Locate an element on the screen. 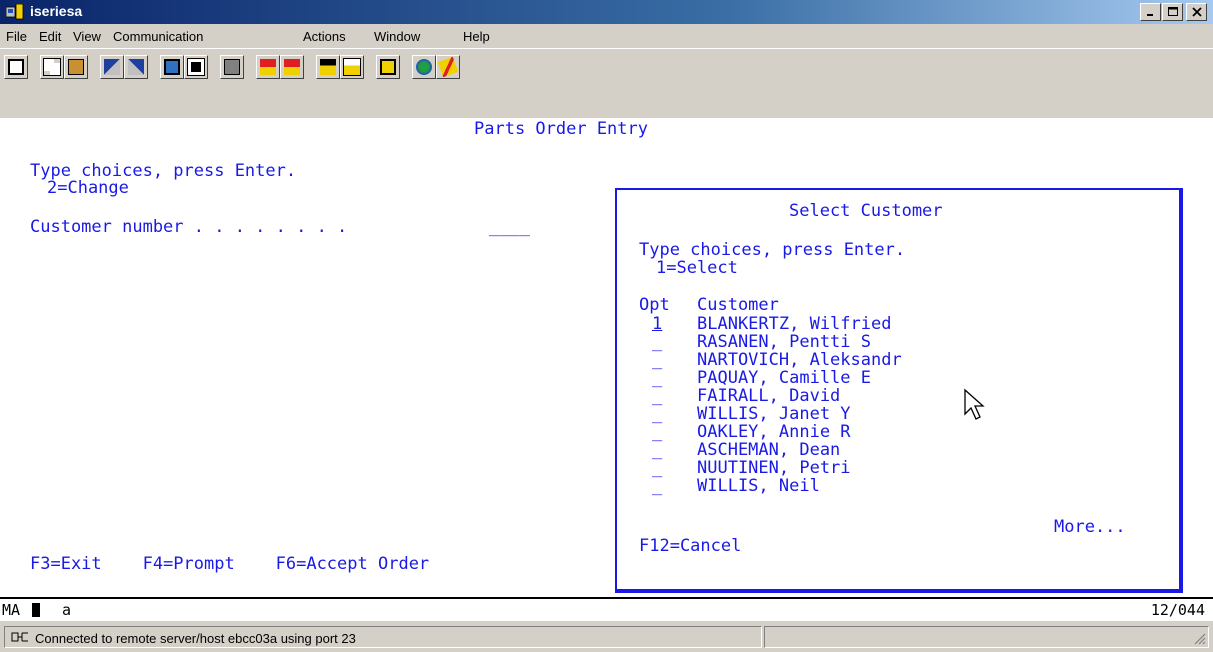 The image size is (1213, 652). help-button is located at coordinates (448, 67).